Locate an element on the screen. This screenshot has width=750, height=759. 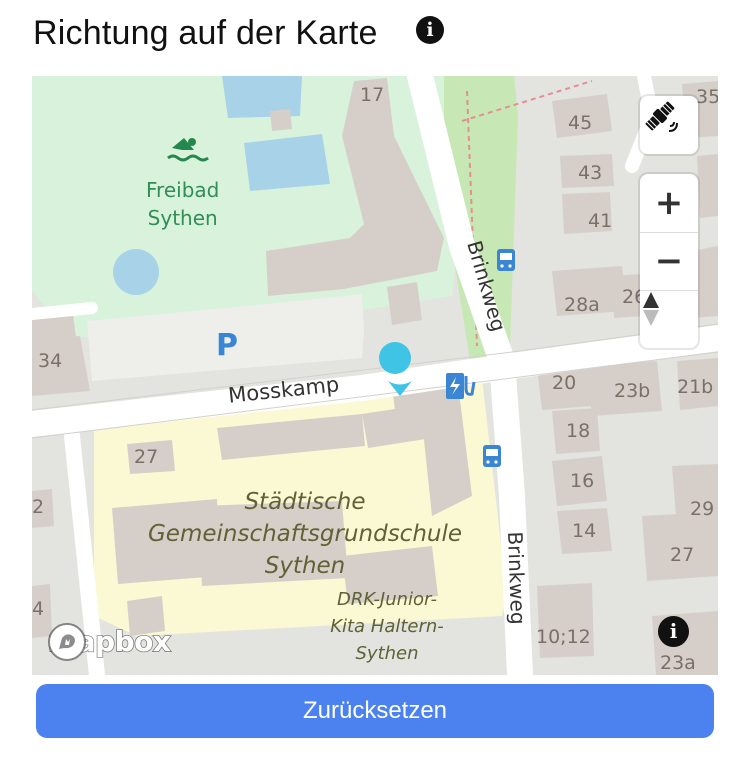
house-number: 2 is located at coordinates (38, 507).